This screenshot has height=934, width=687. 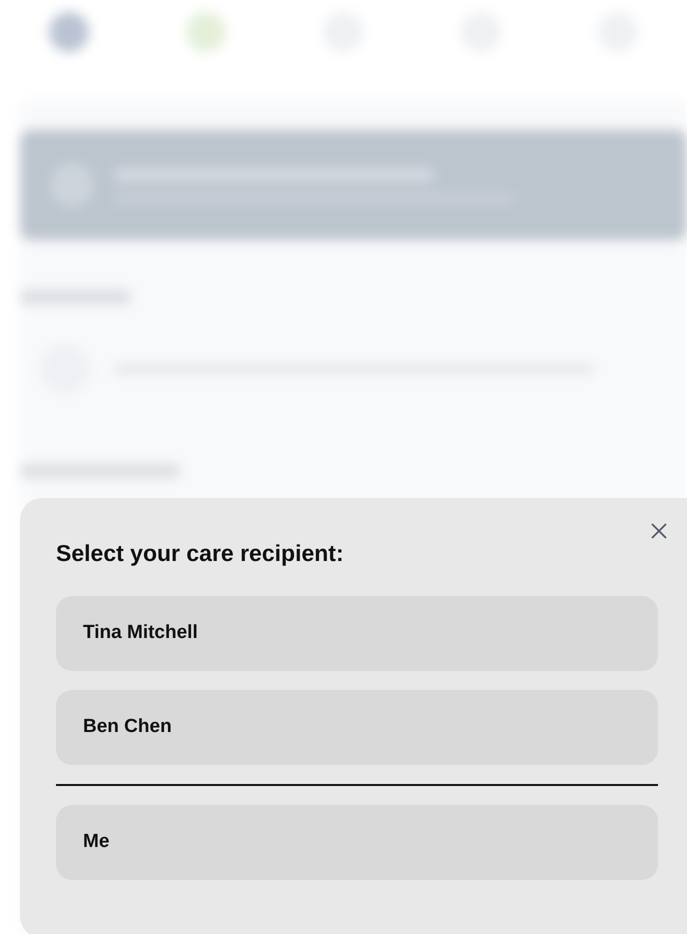 What do you see at coordinates (357, 727) in the screenshot?
I see `recipient-option: Ben Chen` at bounding box center [357, 727].